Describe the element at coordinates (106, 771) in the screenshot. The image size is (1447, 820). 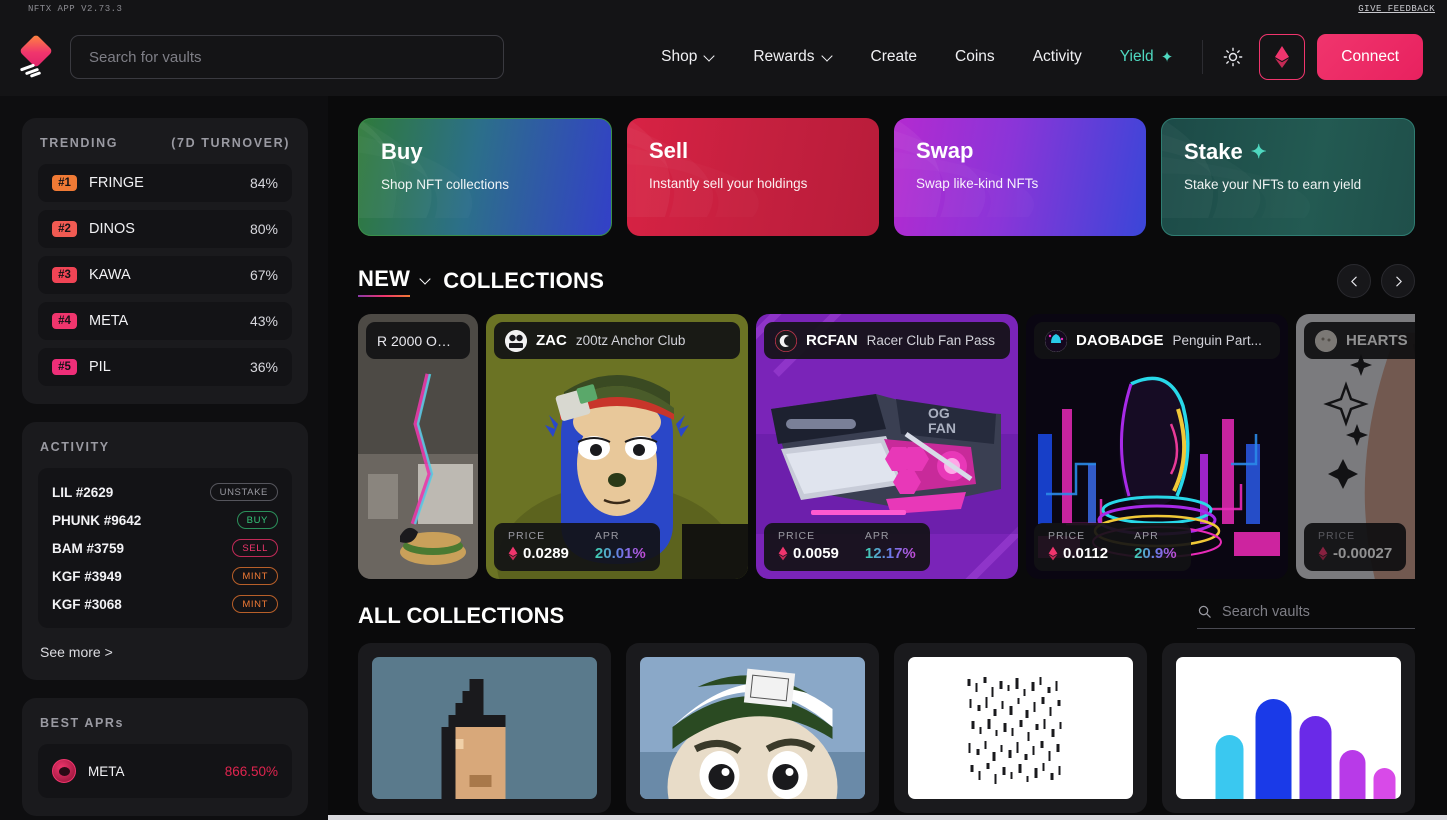
I see `apr-item-name: META` at that location.